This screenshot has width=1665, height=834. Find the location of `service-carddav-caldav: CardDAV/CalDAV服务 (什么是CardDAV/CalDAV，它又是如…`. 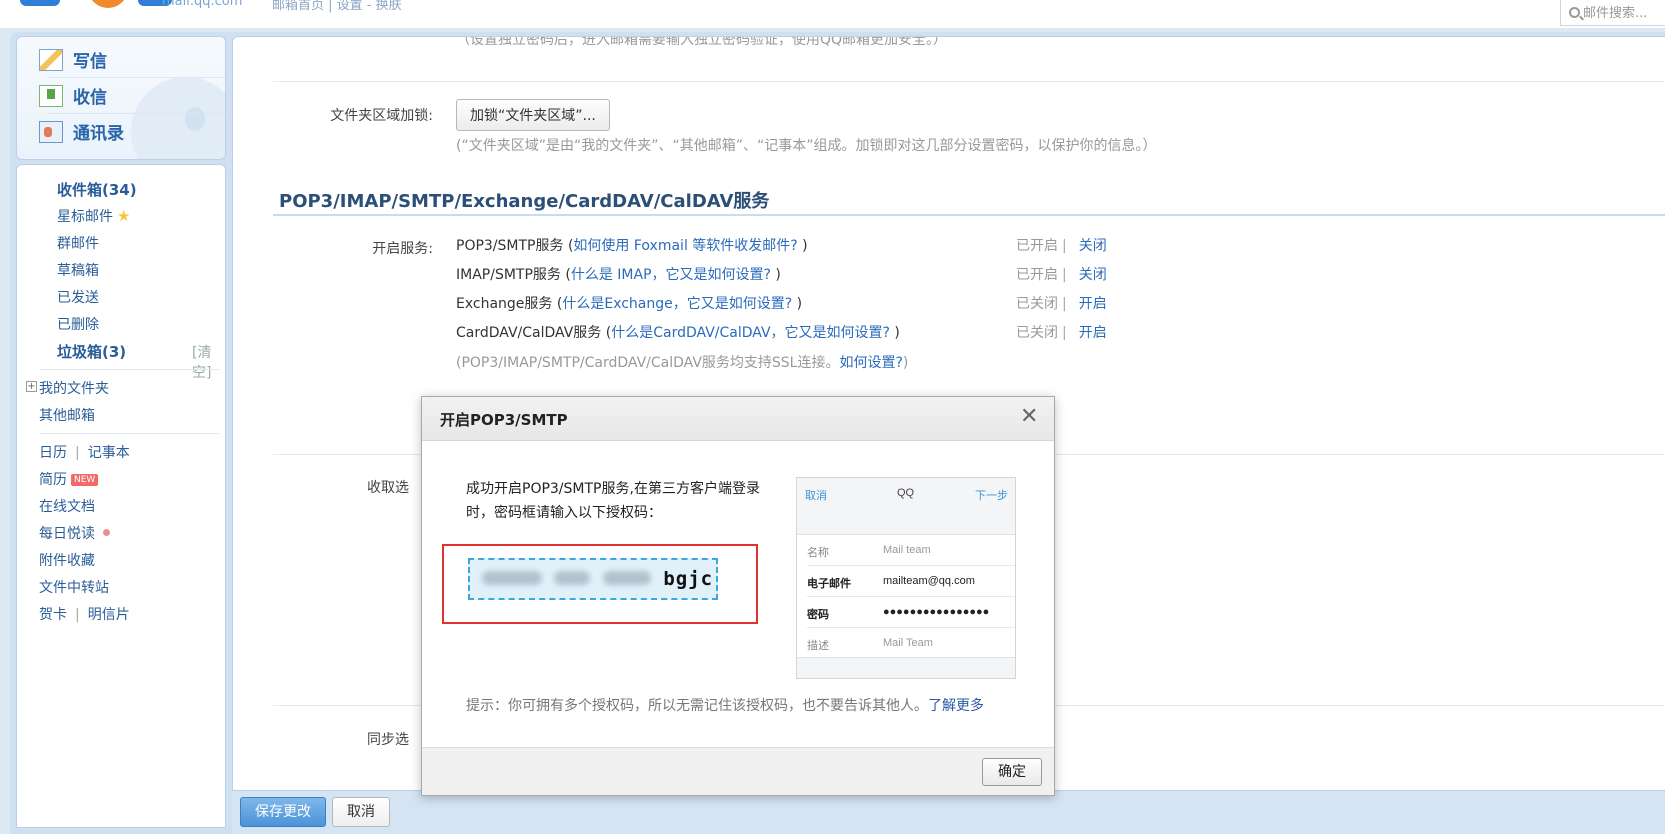

service-carddav-caldav: CardDAV/CalDAV服务 (什么是CardDAV/CalDAV，它又是如… is located at coordinates (678, 333).